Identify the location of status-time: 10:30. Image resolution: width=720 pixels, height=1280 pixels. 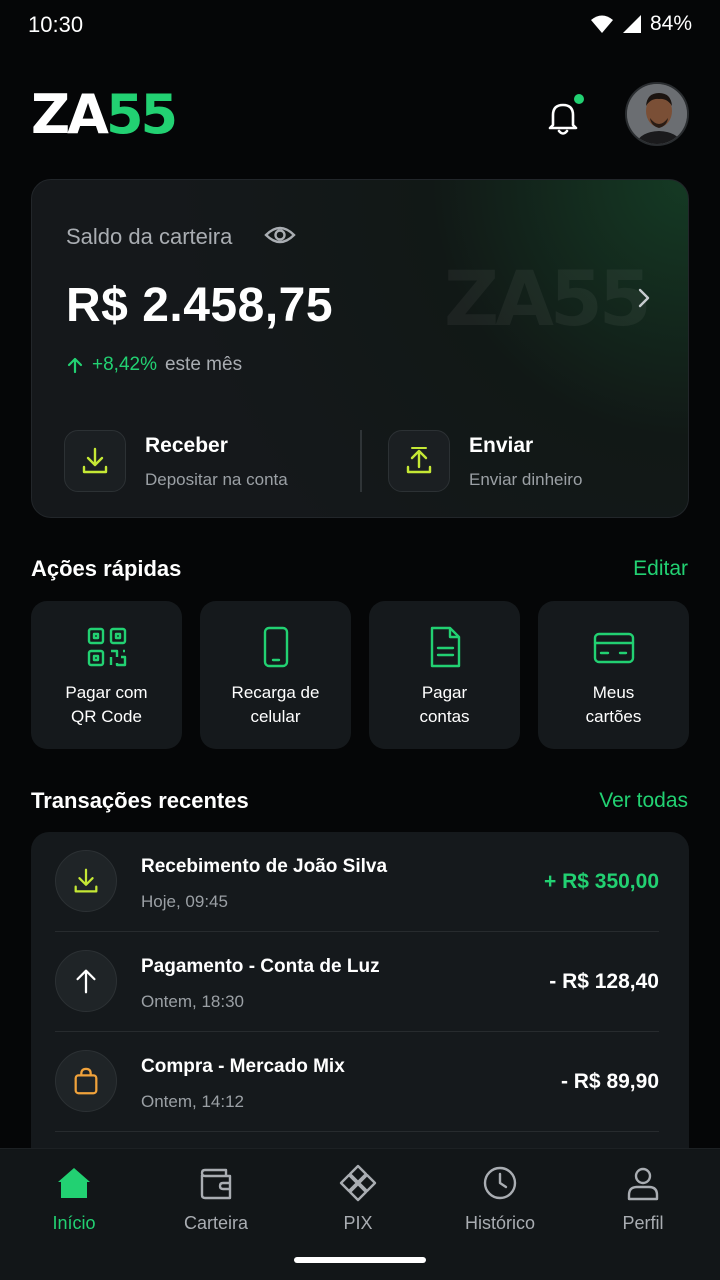
(56, 24).